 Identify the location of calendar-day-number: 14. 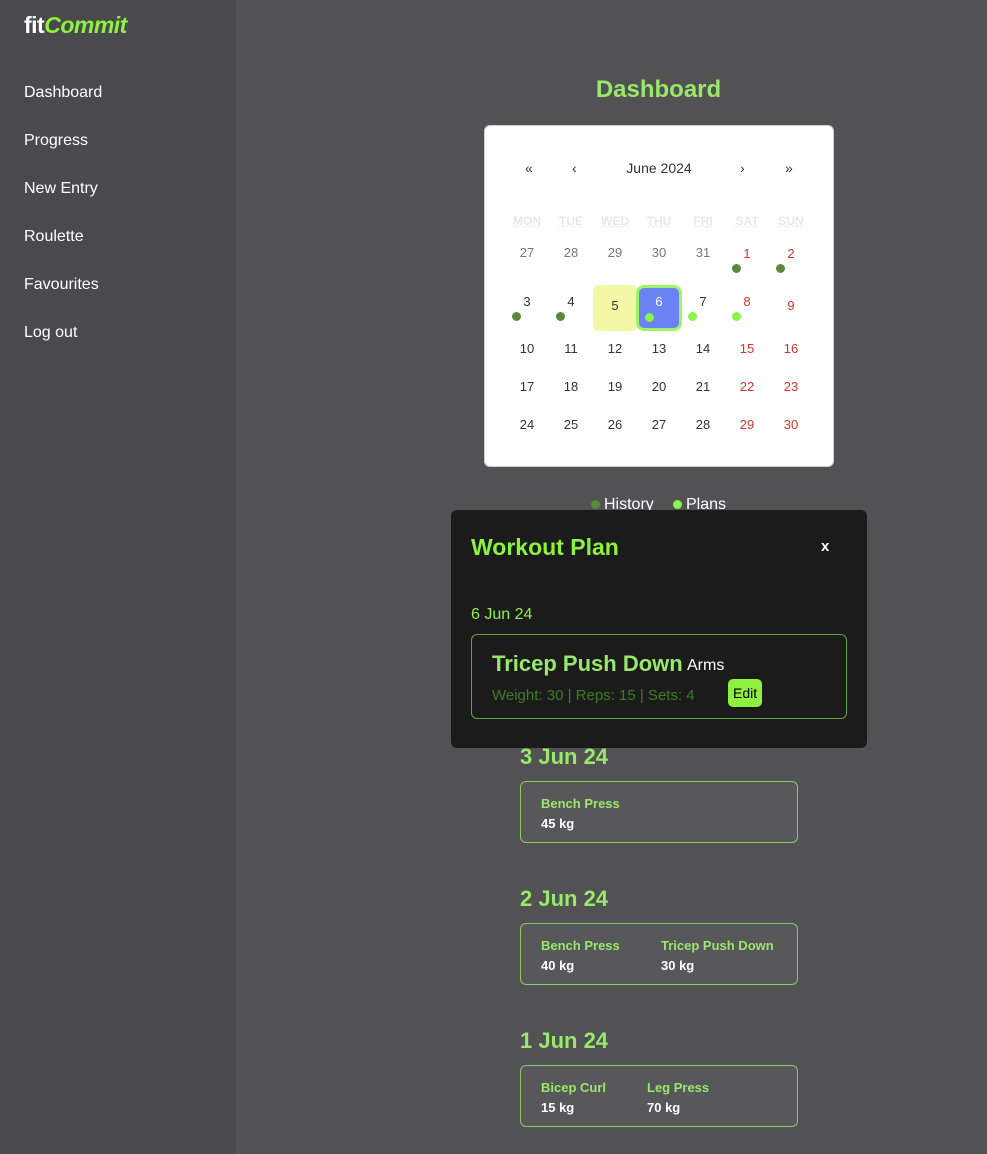
(703, 348).